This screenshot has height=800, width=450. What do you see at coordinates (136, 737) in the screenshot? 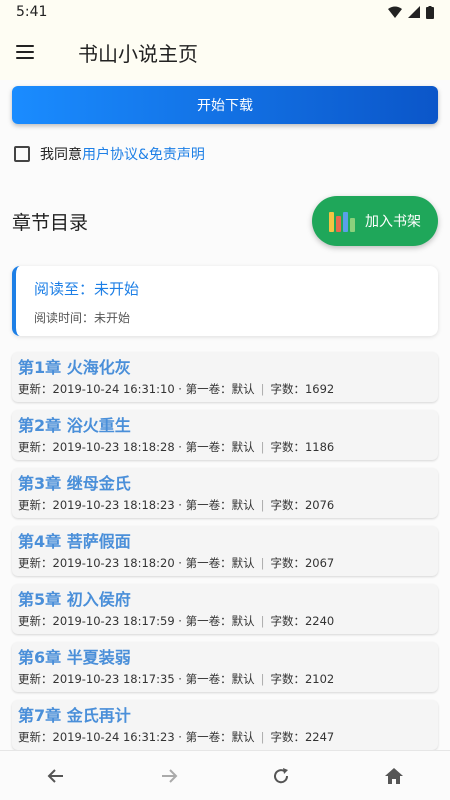
I see `chapter-updated: 更新：2019-10-24 16:31:23 · 第一卷：默认` at bounding box center [136, 737].